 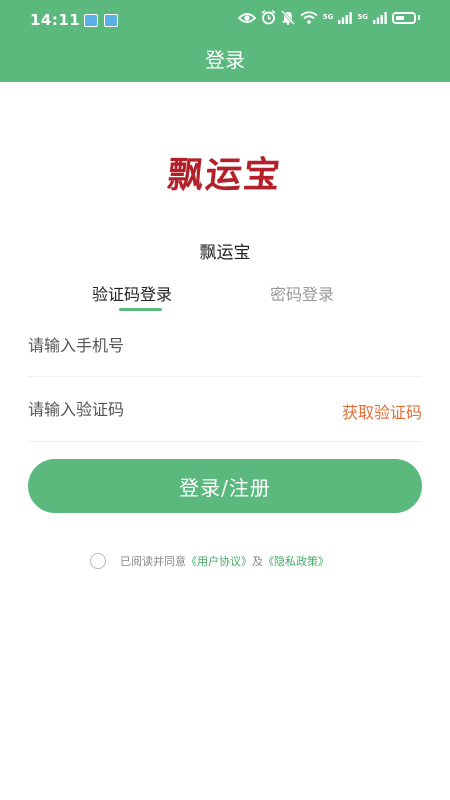 What do you see at coordinates (168, 409) in the screenshot?
I see `verification-code-input` at bounding box center [168, 409].